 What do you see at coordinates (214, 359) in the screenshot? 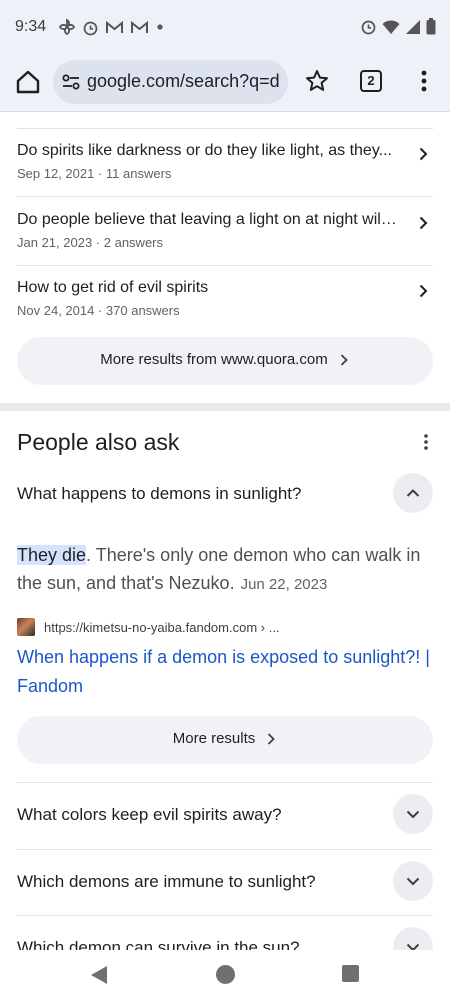
I see `more-results-quora-label: More results from www.quora.com` at bounding box center [214, 359].